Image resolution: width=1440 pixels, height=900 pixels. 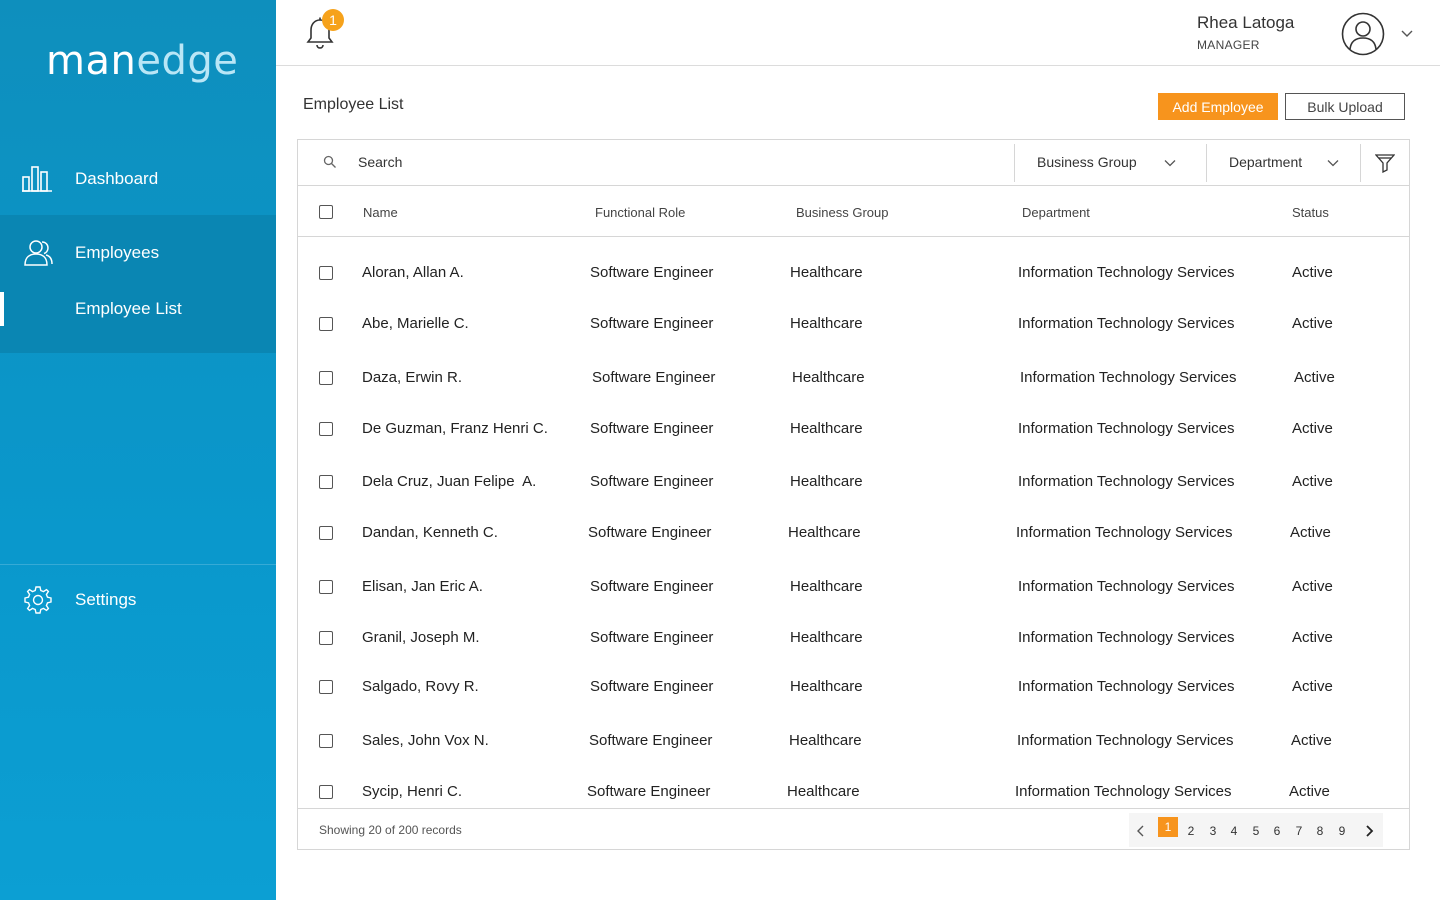 What do you see at coordinates (1342, 831) in the screenshot?
I see `page-button-9: 9` at bounding box center [1342, 831].